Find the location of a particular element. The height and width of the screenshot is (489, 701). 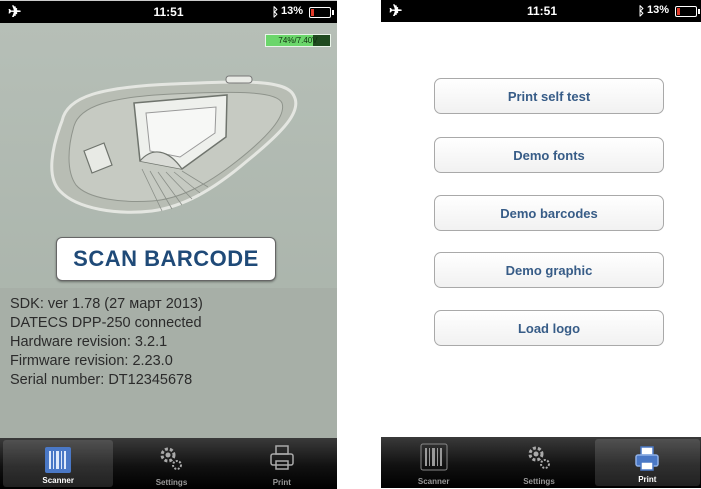

demo-barcodes-button: Demo barcodes is located at coordinates (549, 213).